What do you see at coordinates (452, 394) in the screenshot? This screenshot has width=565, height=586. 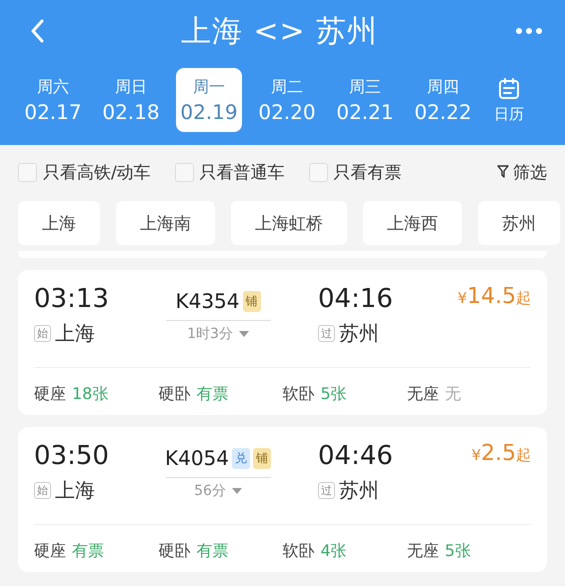 I see `seat-availability: 无` at bounding box center [452, 394].